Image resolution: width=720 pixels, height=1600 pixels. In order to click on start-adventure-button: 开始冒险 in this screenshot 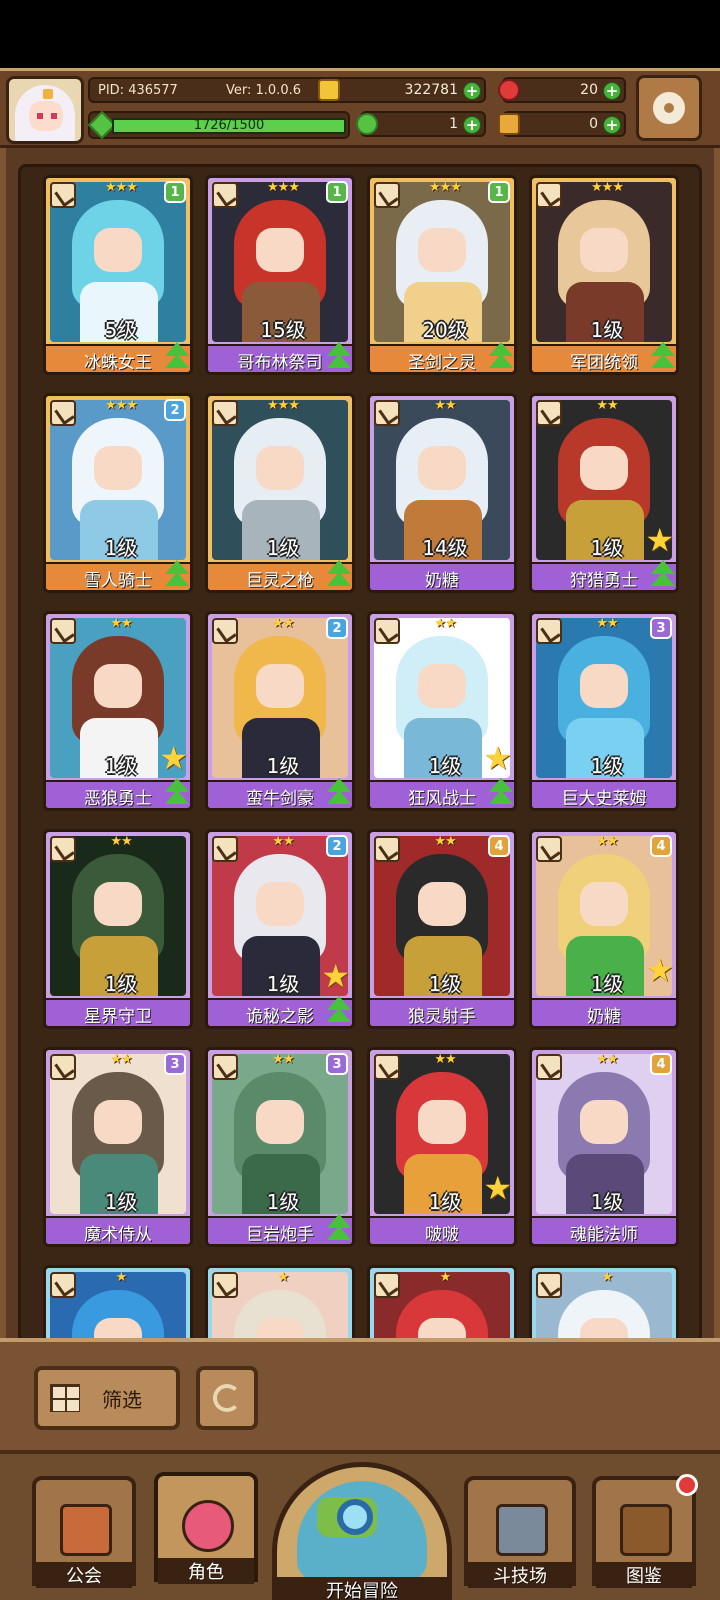, I will do `click(362, 1531)`.